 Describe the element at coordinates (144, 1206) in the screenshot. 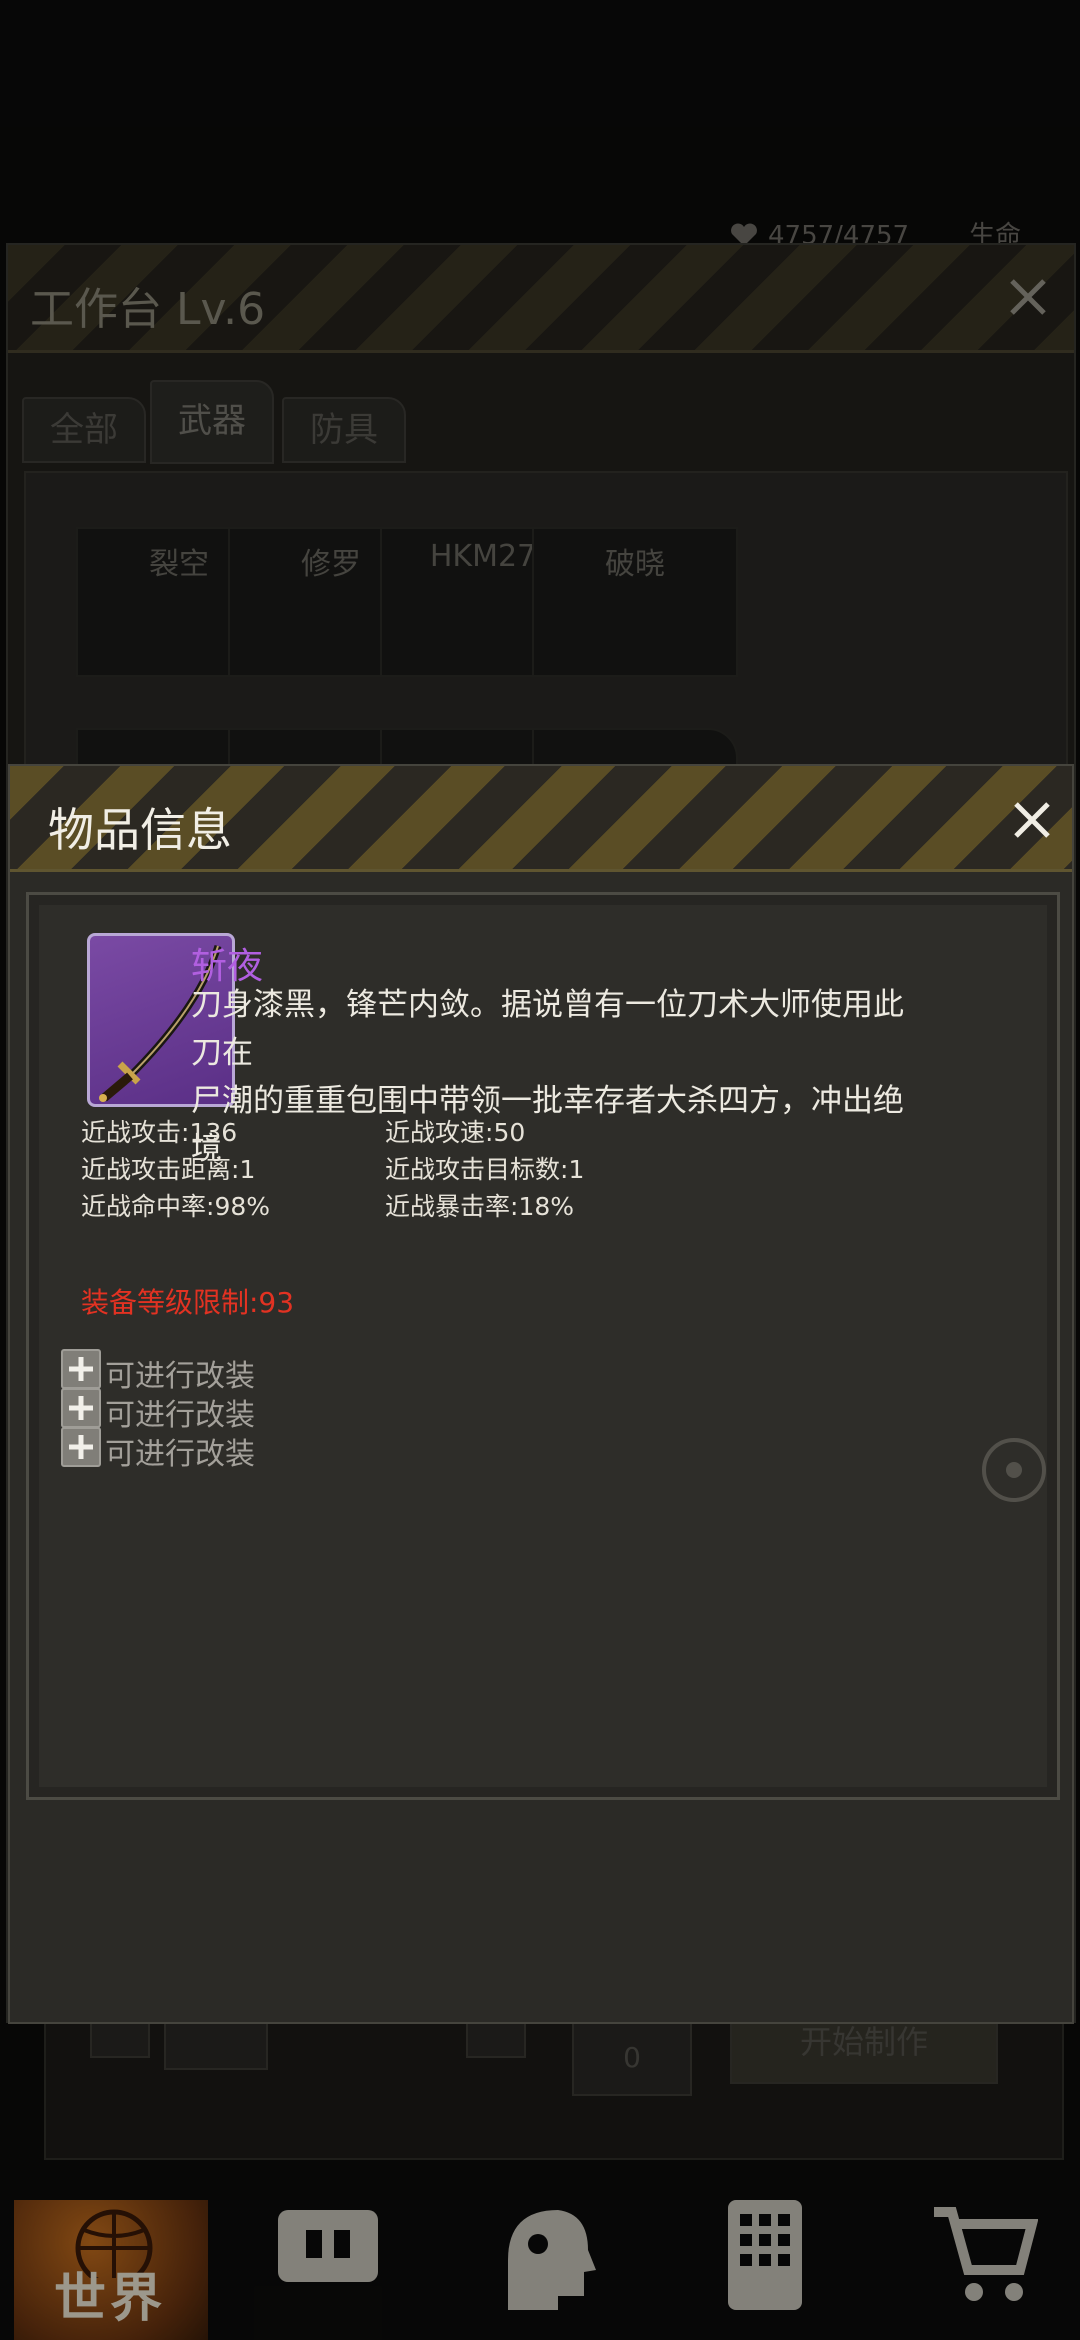

I see `stat-label: 近战命中率` at that location.